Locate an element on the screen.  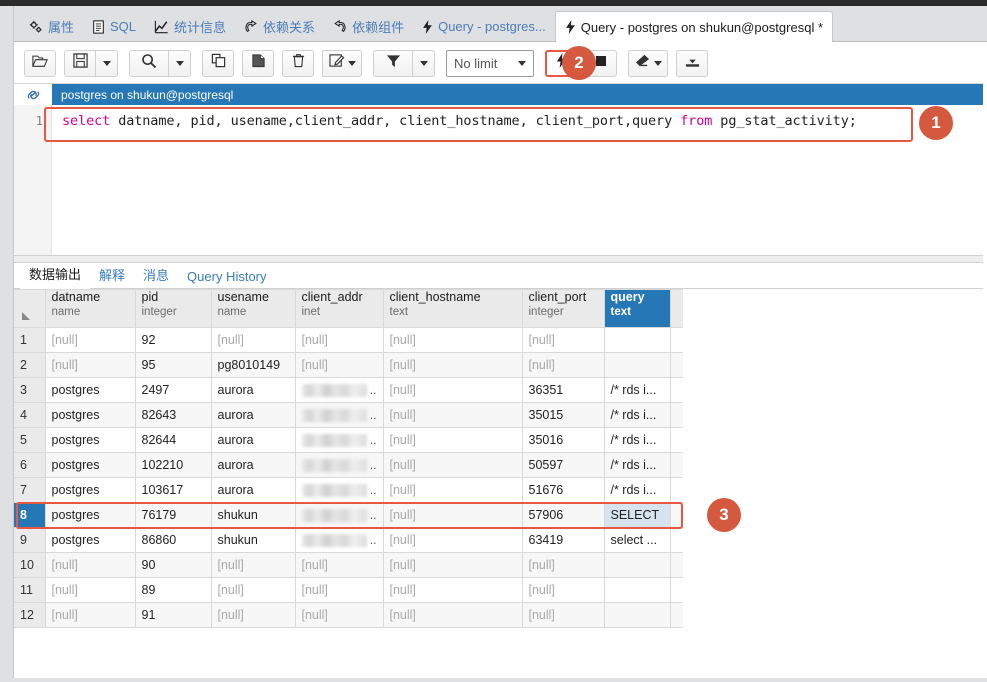
table-row: 11 [null] 89 [null] [null] [null] [null] is located at coordinates (348, 590).